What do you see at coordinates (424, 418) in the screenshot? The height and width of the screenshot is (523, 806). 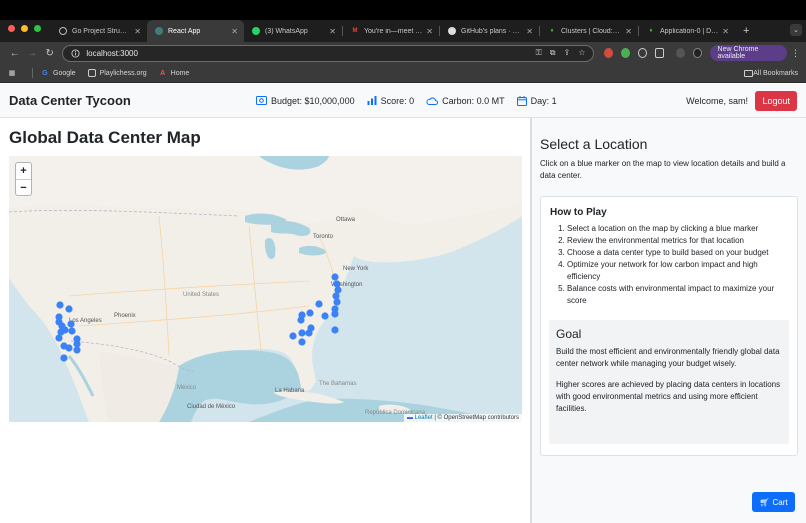 I see `leaflet-link: Leaflet` at bounding box center [424, 418].